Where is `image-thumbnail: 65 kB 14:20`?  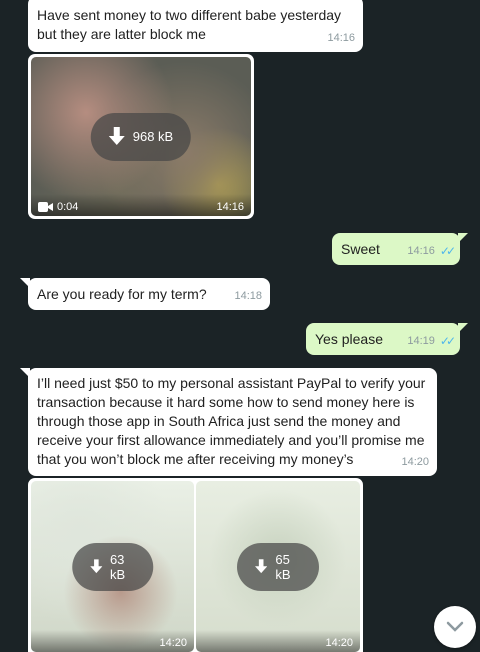
image-thumbnail: 65 kB 14:20 is located at coordinates (278, 566).